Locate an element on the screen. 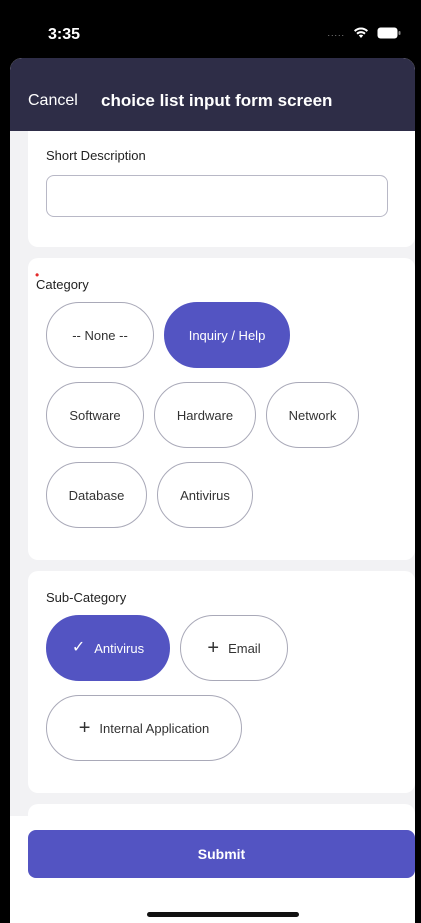  category-option-database: Database is located at coordinates (96, 495).